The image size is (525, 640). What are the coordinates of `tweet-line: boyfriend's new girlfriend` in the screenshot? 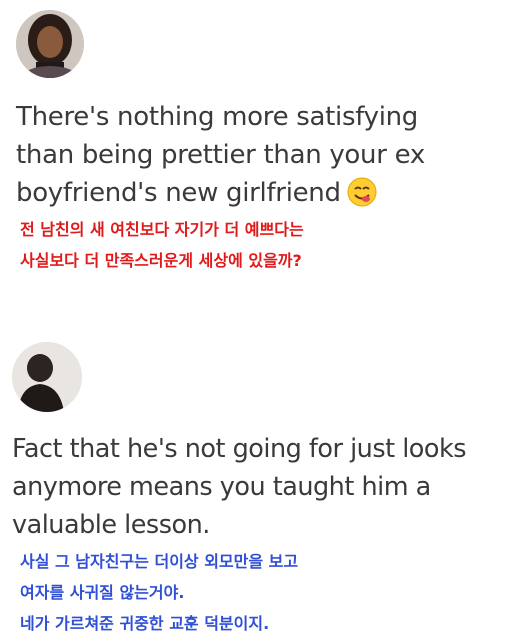 It's located at (263, 196).